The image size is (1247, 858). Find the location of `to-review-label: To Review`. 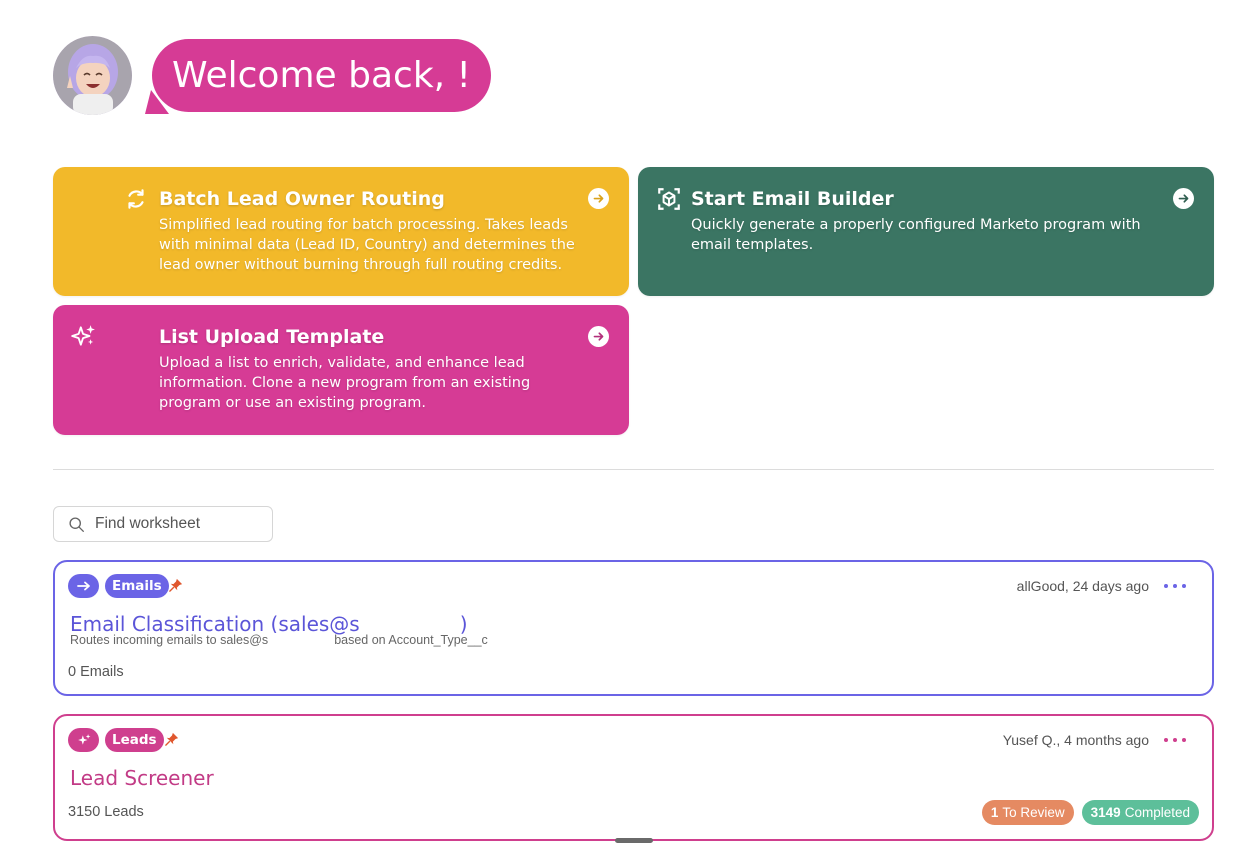

to-review-label: To Review is located at coordinates (1033, 812).